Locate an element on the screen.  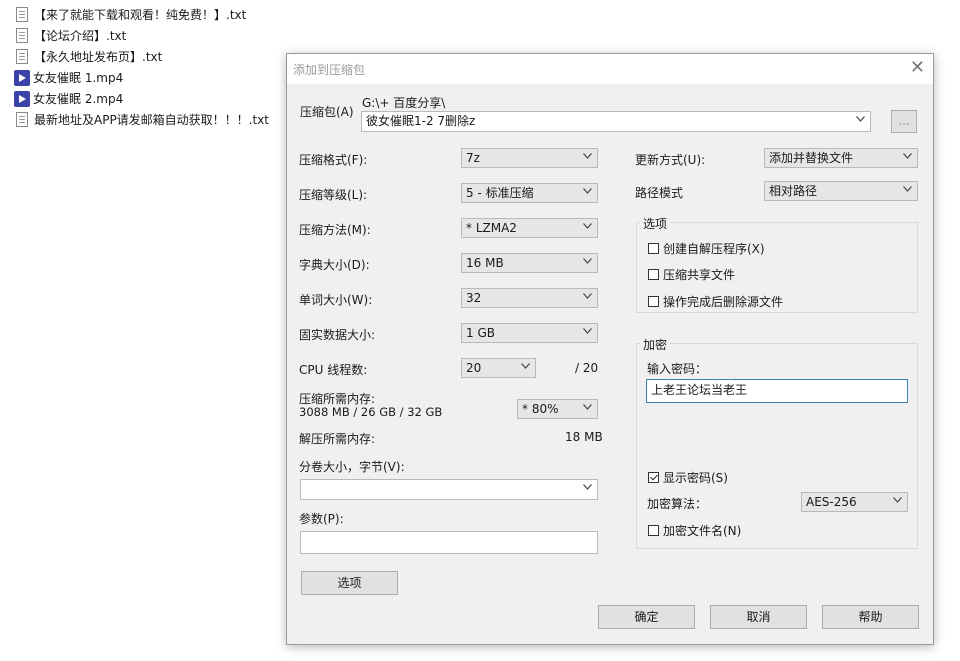
file-item: 最新地址及APP请发邮箱自动获取！！！.txt is located at coordinates (141, 119).